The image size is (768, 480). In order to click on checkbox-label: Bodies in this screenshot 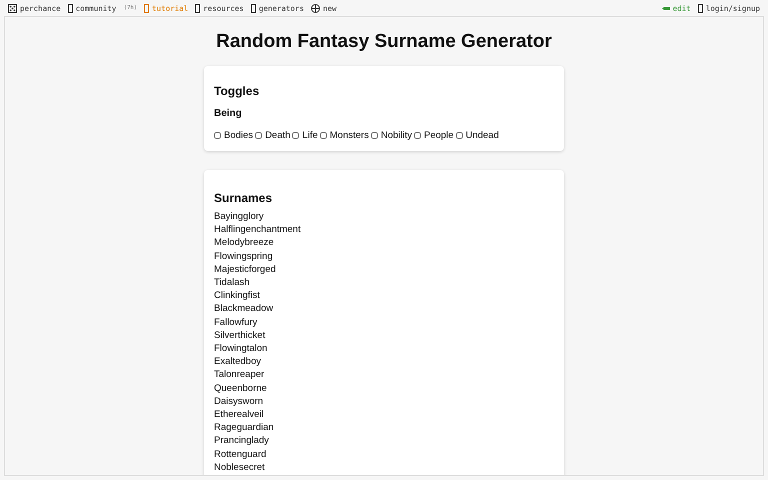, I will do `click(239, 135)`.